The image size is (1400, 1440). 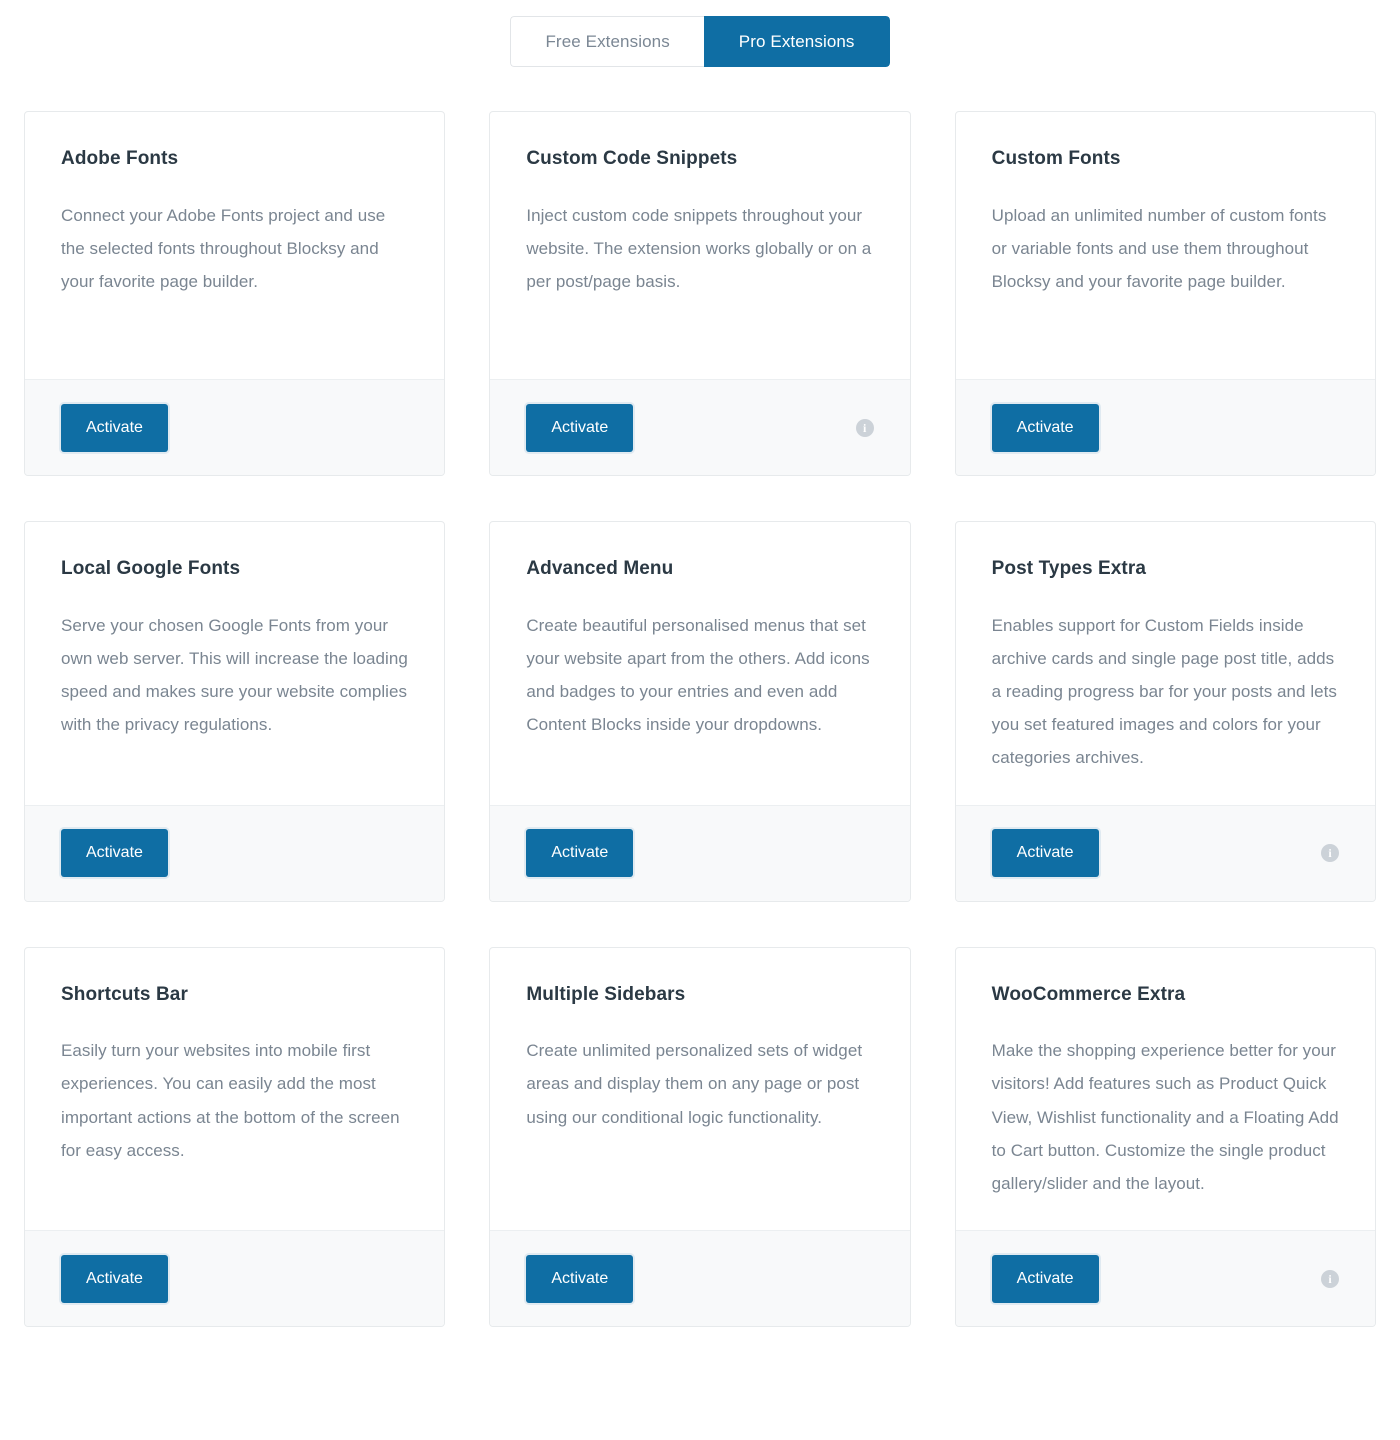 What do you see at coordinates (151, 568) in the screenshot?
I see `extension-title: Local Google Fonts` at bounding box center [151, 568].